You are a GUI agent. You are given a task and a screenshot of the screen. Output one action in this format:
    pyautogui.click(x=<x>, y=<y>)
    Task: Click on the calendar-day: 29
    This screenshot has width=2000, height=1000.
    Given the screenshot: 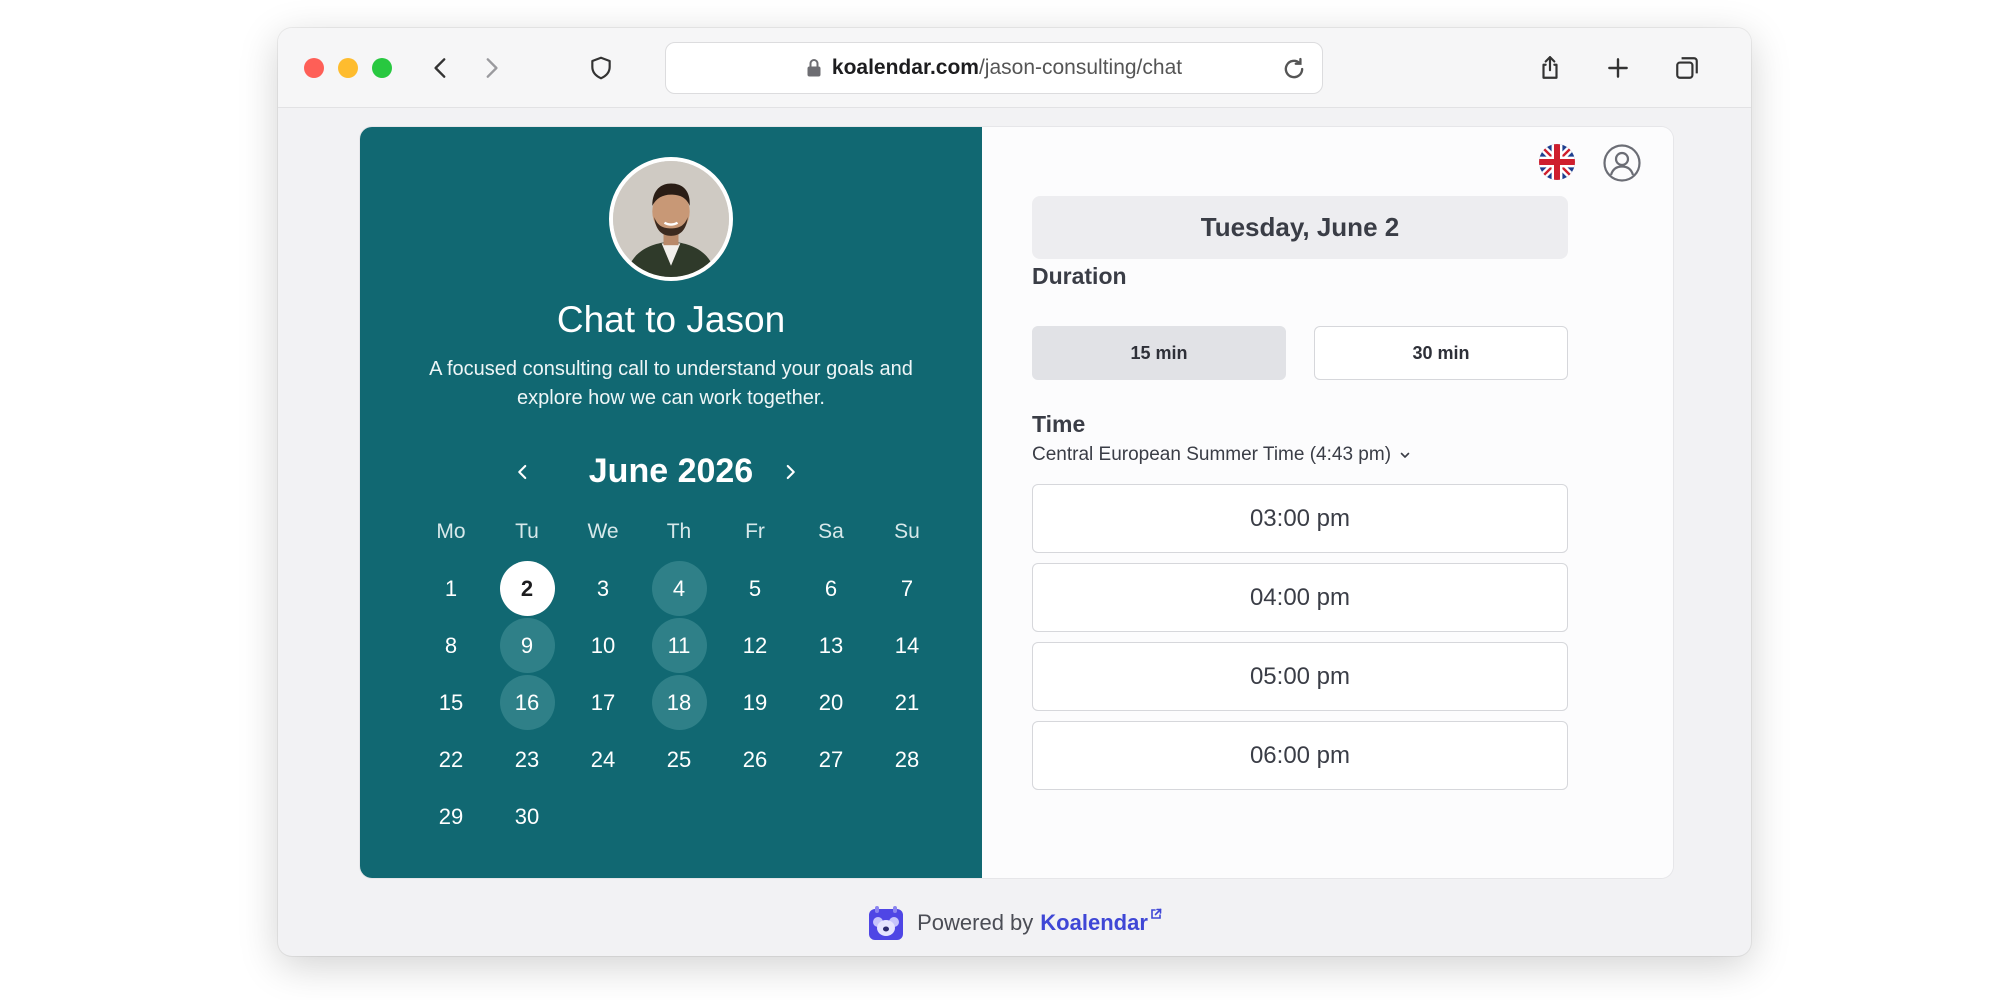 What is the action you would take?
    pyautogui.click(x=451, y=816)
    